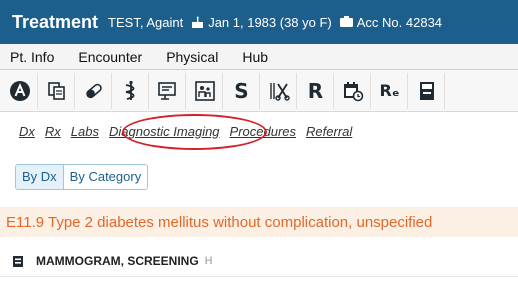  What do you see at coordinates (168, 90) in the screenshot?
I see `monitor-icon` at bounding box center [168, 90].